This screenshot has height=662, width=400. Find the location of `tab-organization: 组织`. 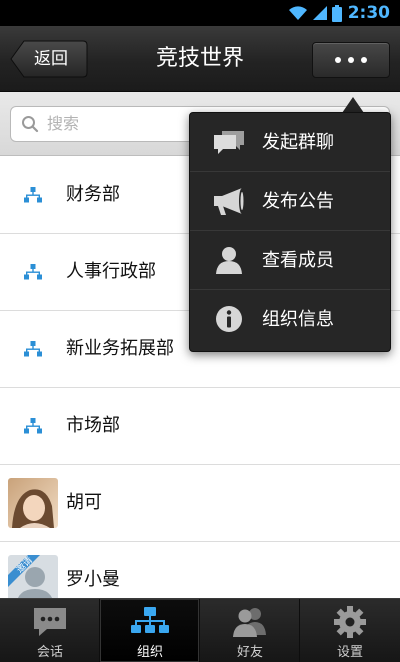

tab-organization: 组织 is located at coordinates (150, 630).